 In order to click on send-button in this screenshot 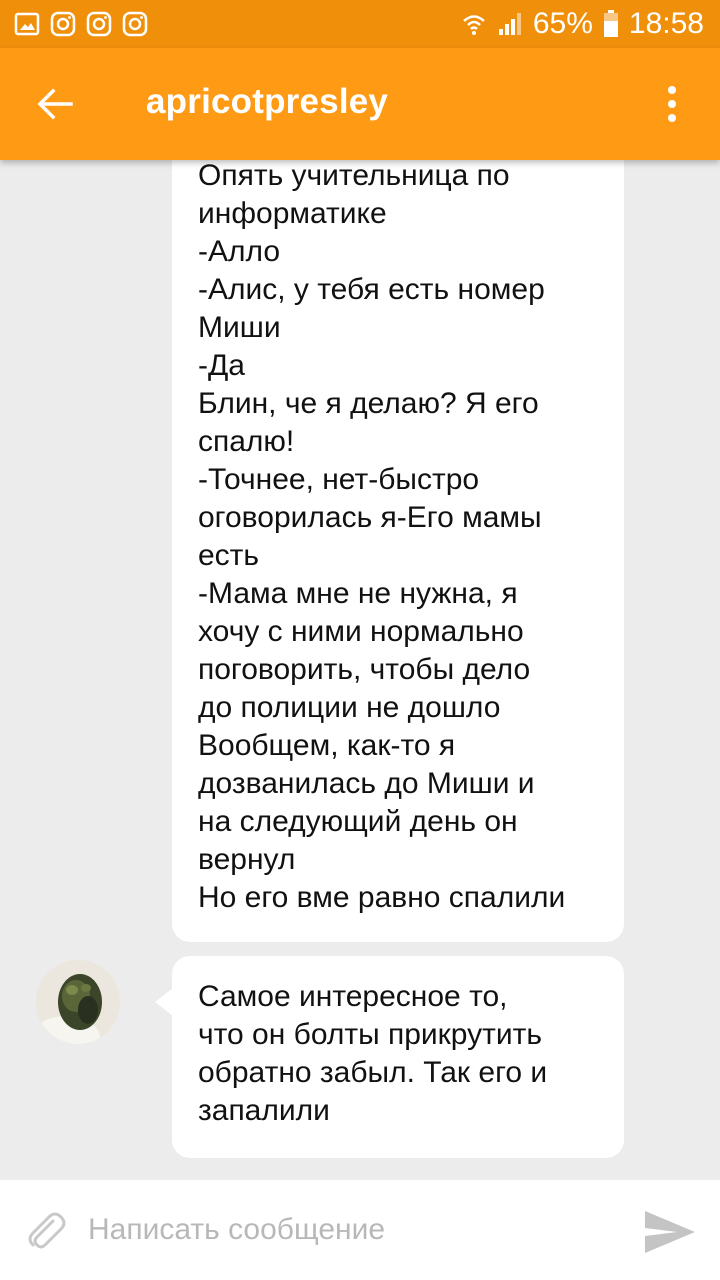, I will do `click(670, 1232)`.